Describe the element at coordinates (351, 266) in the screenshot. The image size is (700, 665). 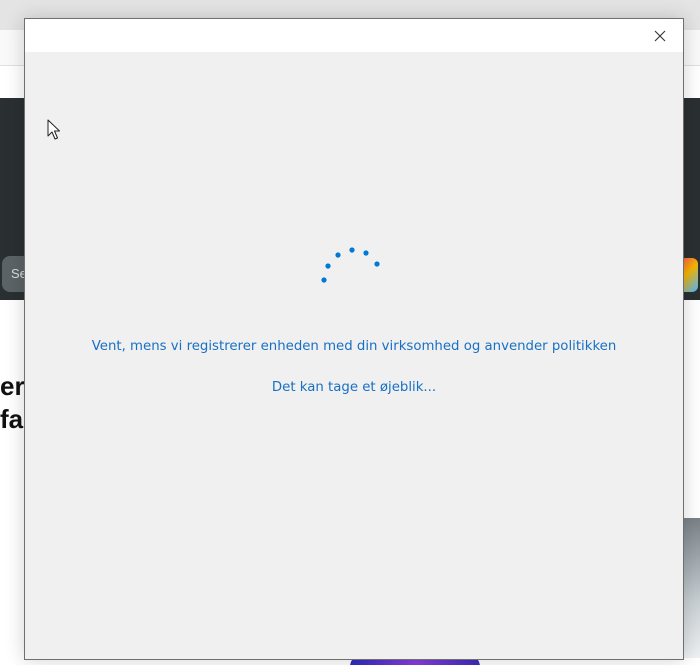
I see `loading-spinner-icon` at that location.